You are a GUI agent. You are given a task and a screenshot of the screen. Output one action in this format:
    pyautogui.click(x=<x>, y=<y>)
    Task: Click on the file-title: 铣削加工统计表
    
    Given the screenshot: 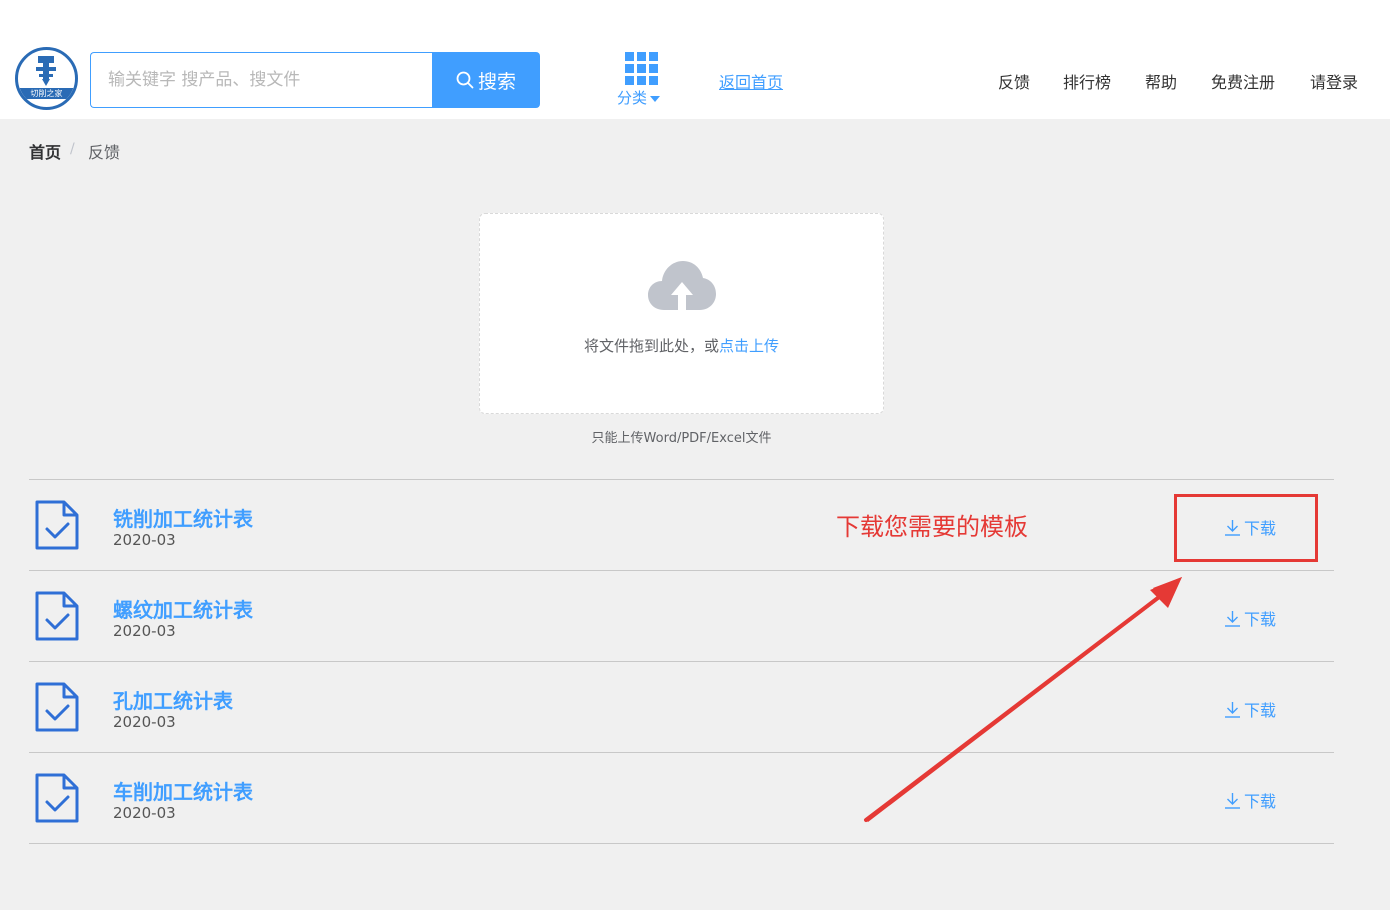 What is the action you would take?
    pyautogui.click(x=183, y=517)
    